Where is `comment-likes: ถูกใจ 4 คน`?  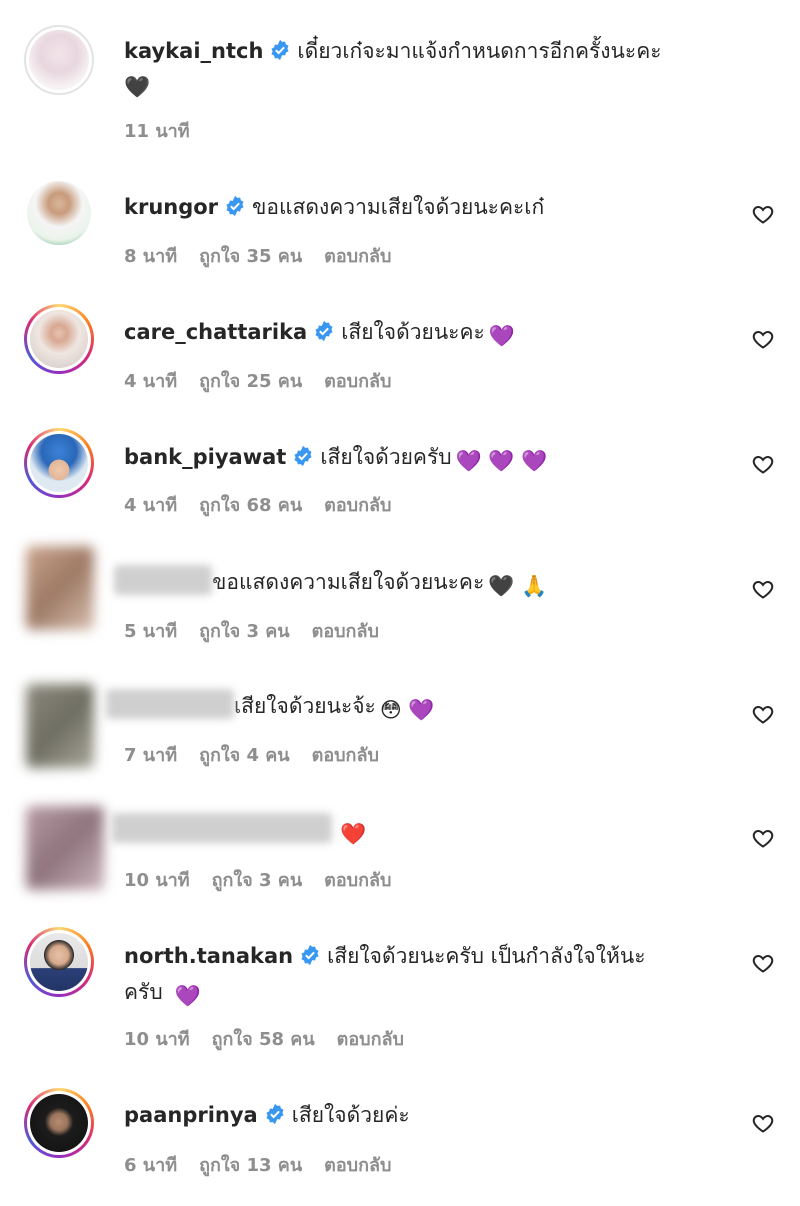
comment-likes: ถูกใจ 4 คน is located at coordinates (244, 755).